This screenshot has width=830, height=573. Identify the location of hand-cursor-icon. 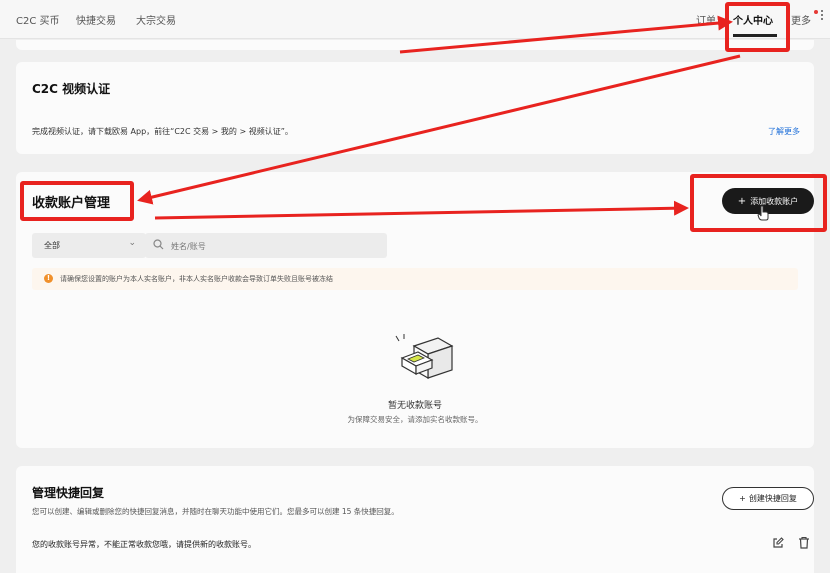
(763, 213).